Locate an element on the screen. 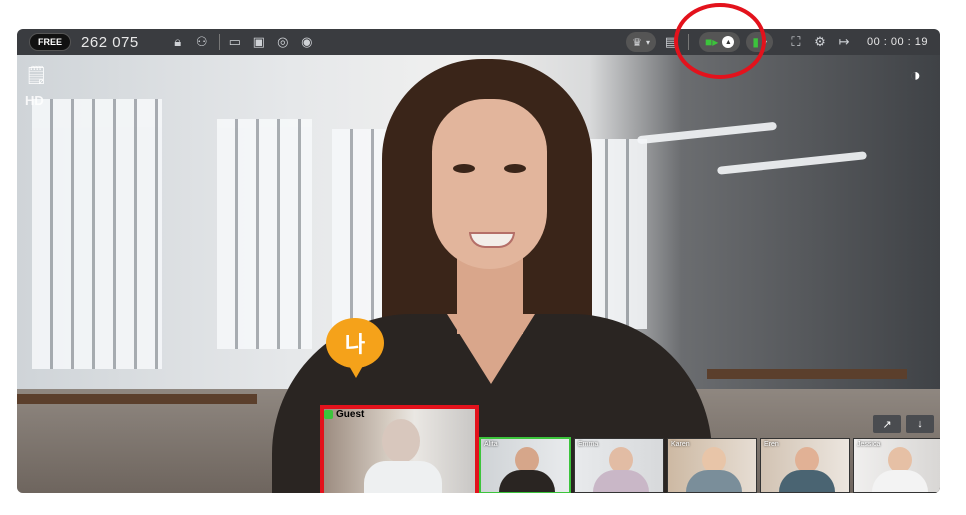 Image resolution: width=966 pixels, height=515 pixels. participant-thumb-eren: Eren is located at coordinates (805, 465).